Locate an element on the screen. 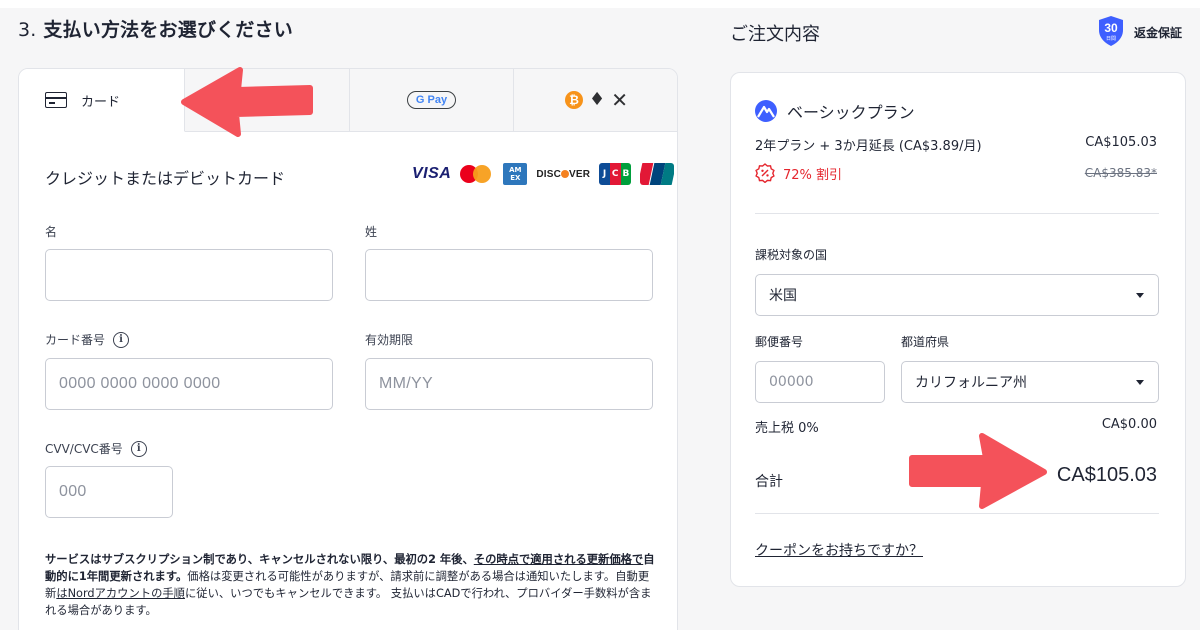 This screenshot has width=1200, height=630. payment-tabs: カード G Pay ₿ ♦ ✕ is located at coordinates (348, 100).